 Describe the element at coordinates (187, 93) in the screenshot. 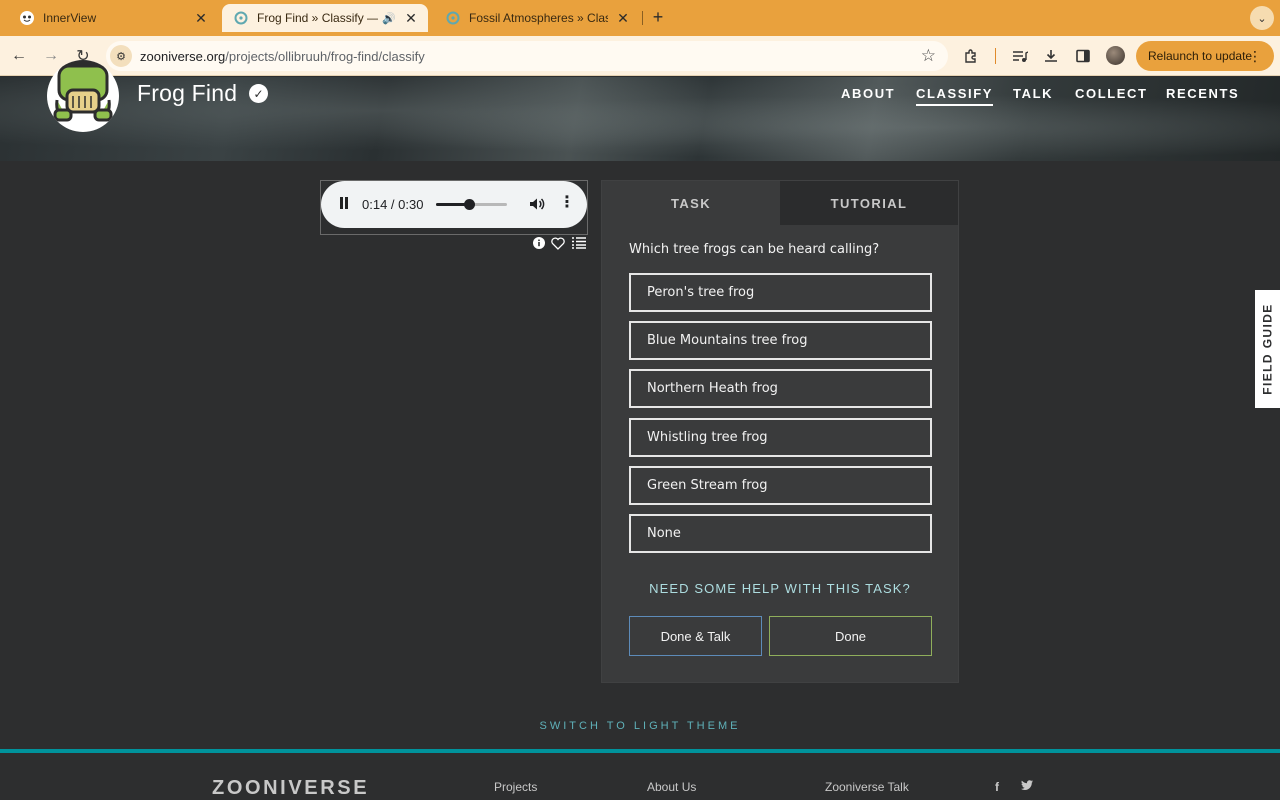

I see `project-title: Frog Find` at that location.